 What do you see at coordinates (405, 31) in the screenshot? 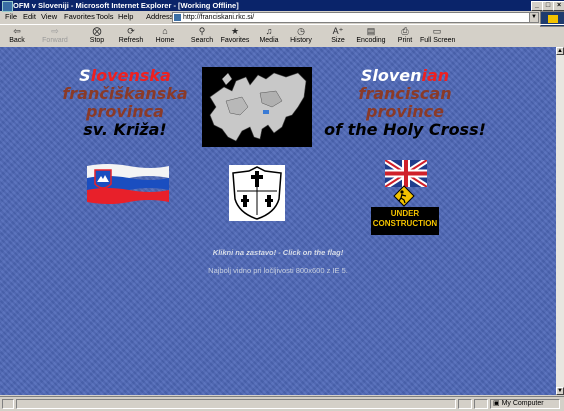
I see `print-icon: ⎙` at bounding box center [405, 31].